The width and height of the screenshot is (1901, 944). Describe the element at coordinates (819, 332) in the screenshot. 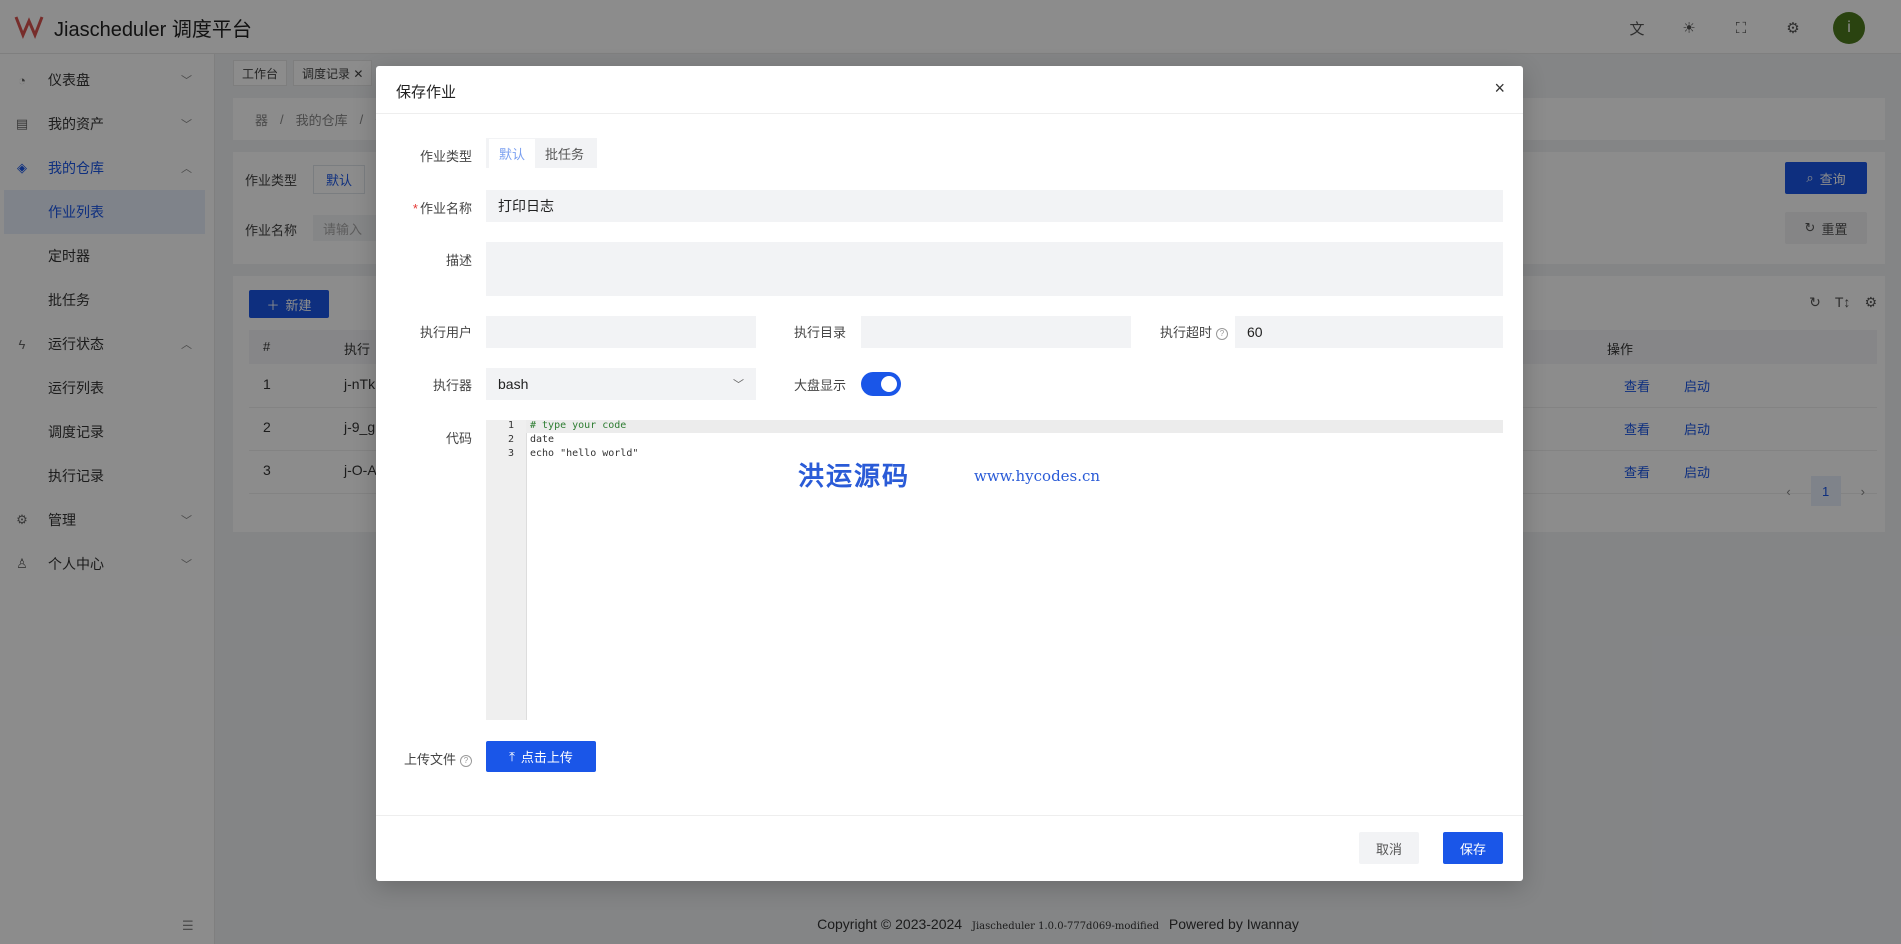

I see `exec-dir-label: 执行目录` at that location.